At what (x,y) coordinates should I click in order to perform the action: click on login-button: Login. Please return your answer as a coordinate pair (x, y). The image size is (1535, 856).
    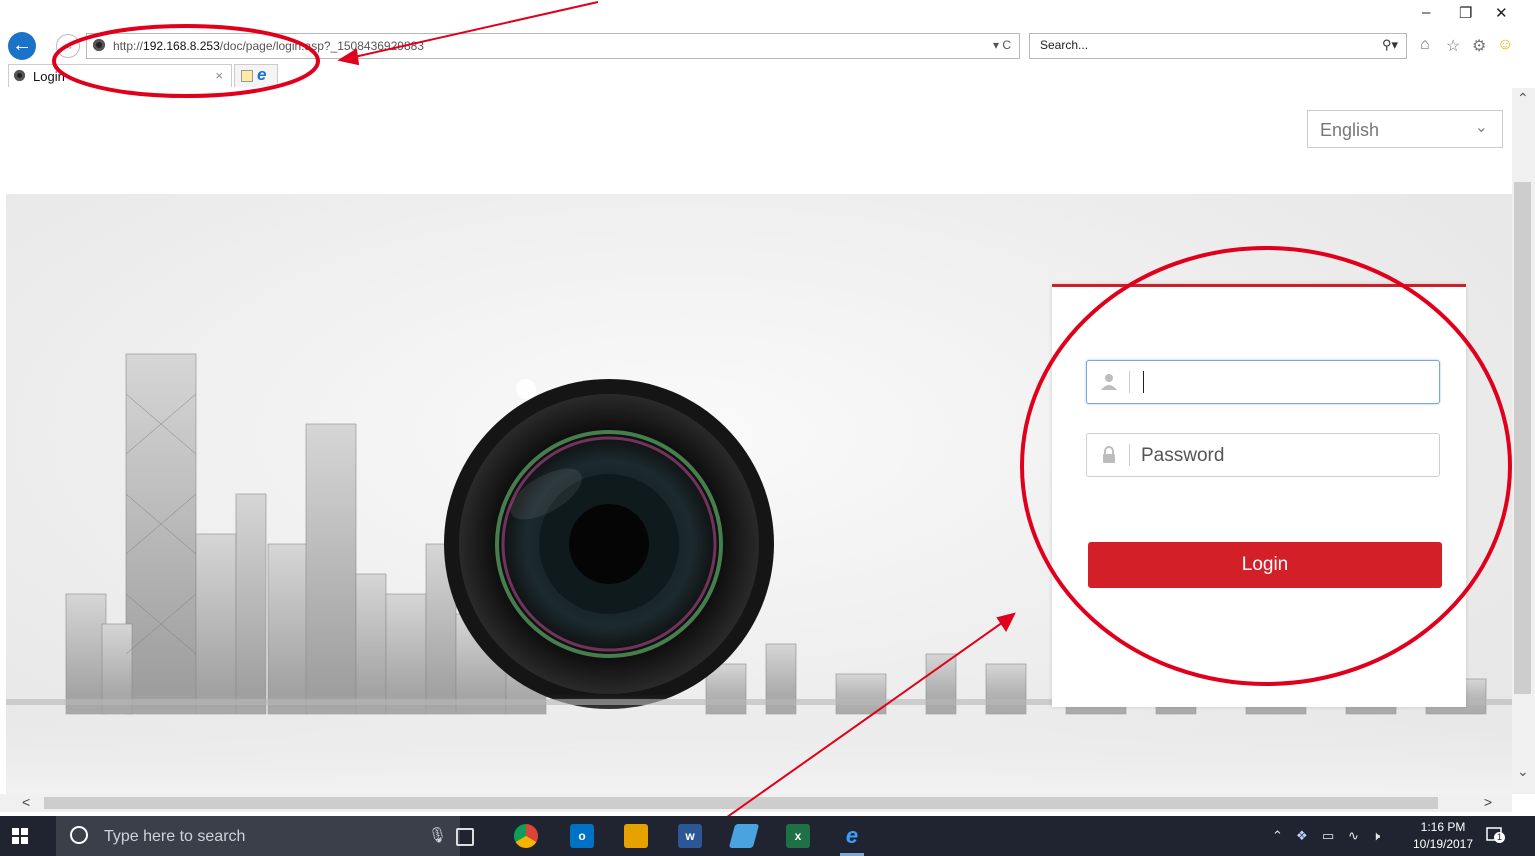
    Looking at the image, I should click on (1265, 565).